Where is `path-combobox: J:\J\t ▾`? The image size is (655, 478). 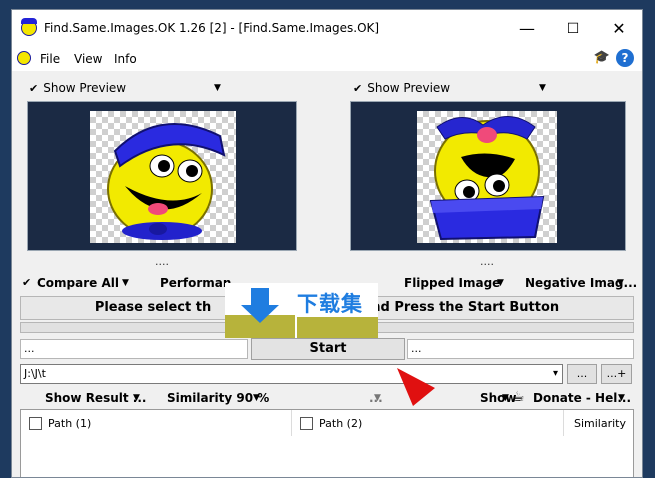
path-combobox: J:\J\t ▾ is located at coordinates (291, 374).